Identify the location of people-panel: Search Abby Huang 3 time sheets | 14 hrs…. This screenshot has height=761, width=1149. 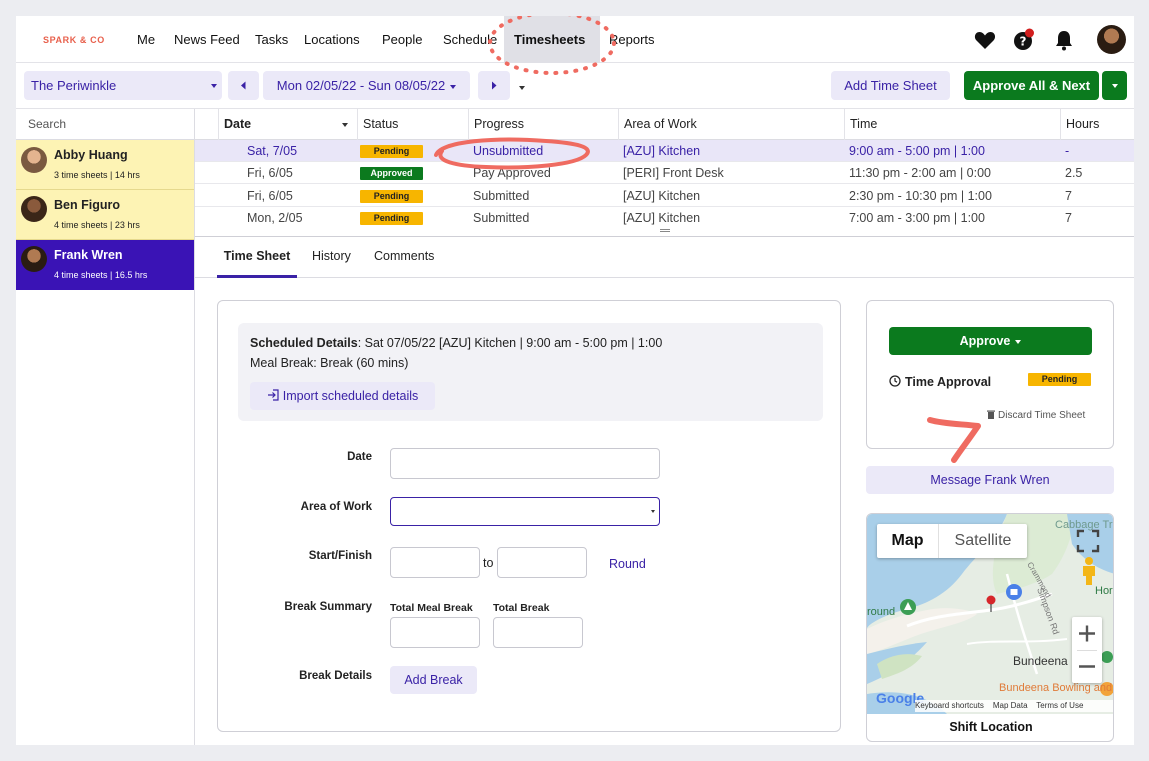
(105, 427).